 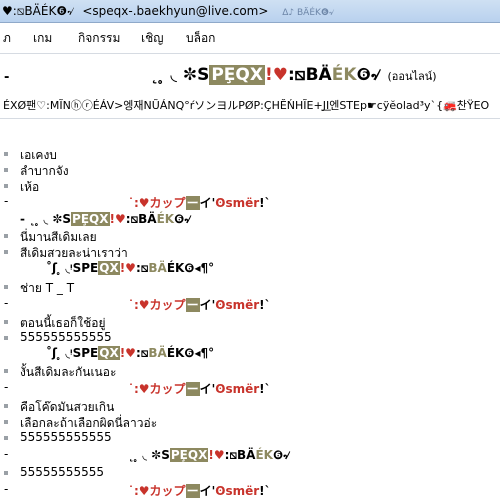 What do you see at coordinates (250, 473) in the screenshot?
I see `message-row: 55555555555` at bounding box center [250, 473].